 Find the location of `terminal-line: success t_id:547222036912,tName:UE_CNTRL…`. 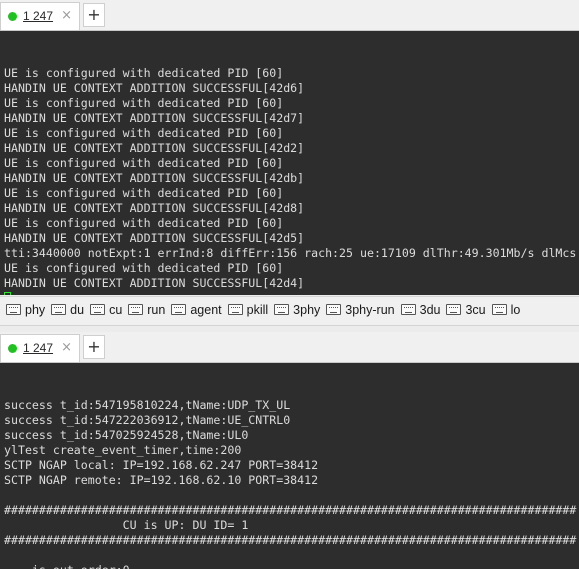

terminal-line: success t_id:547222036912,tName:UE_CNTRL… is located at coordinates (147, 420).